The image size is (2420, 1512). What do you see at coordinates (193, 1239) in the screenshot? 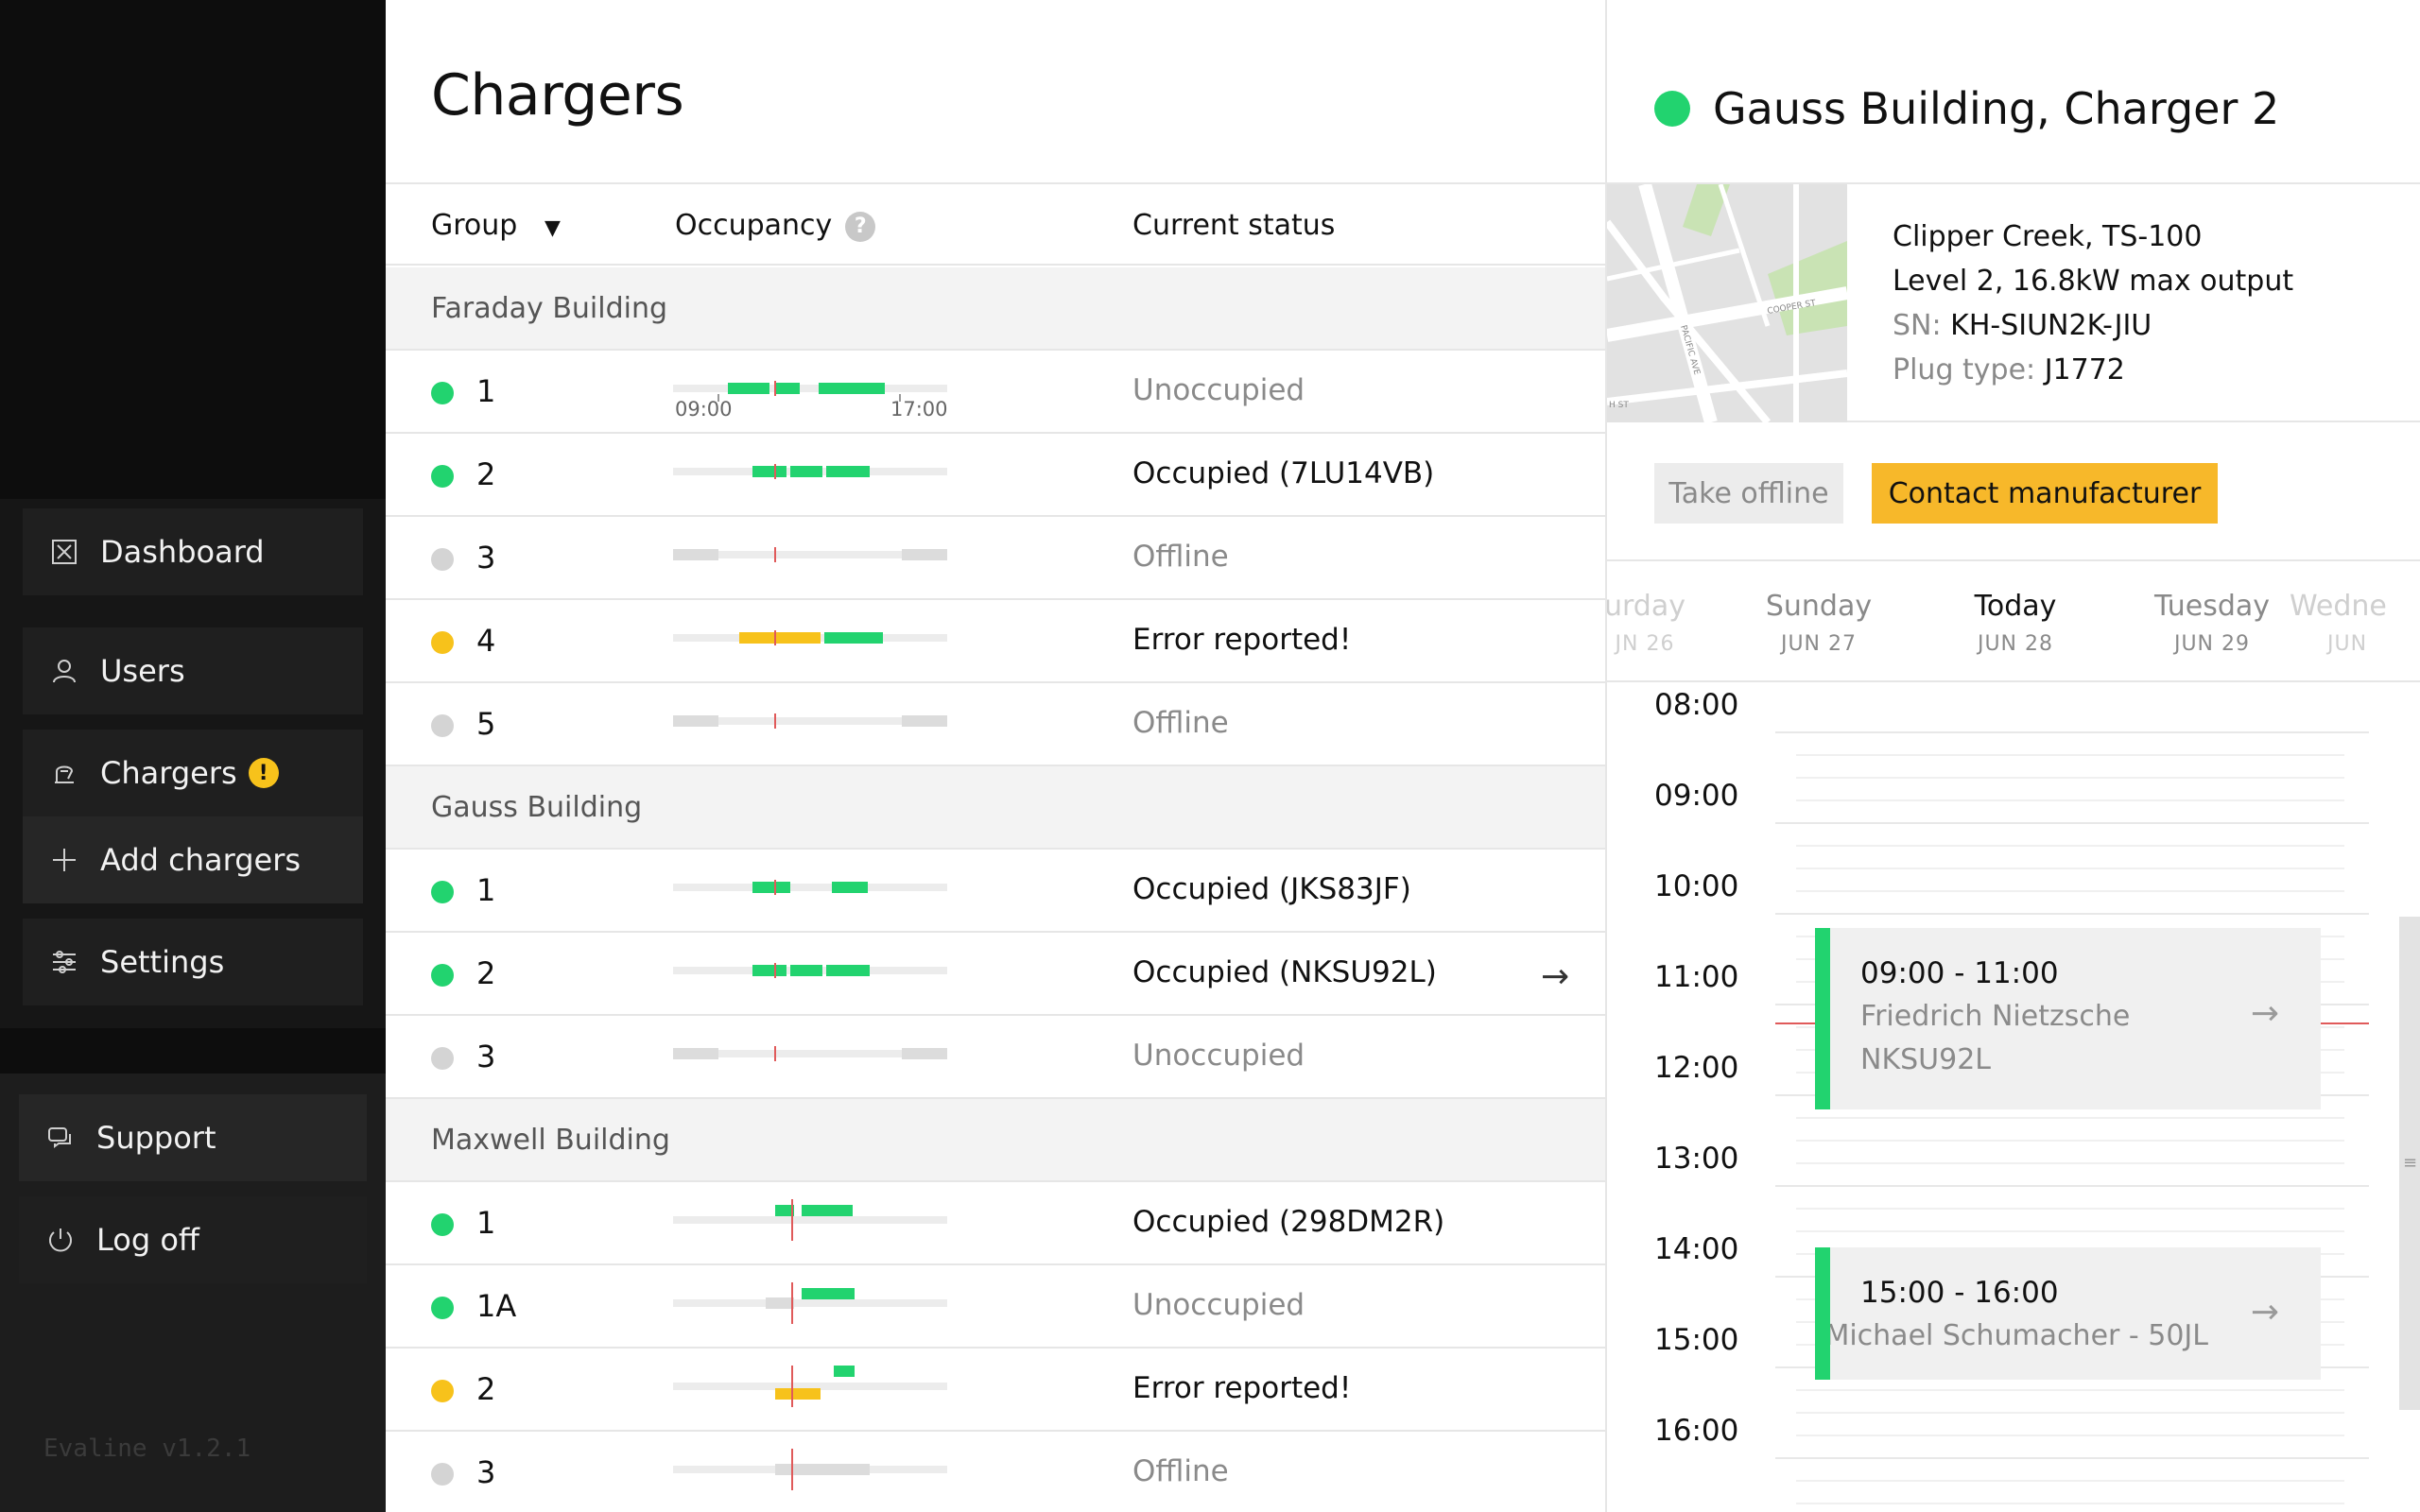
I see `logoff-button: Log off` at bounding box center [193, 1239].